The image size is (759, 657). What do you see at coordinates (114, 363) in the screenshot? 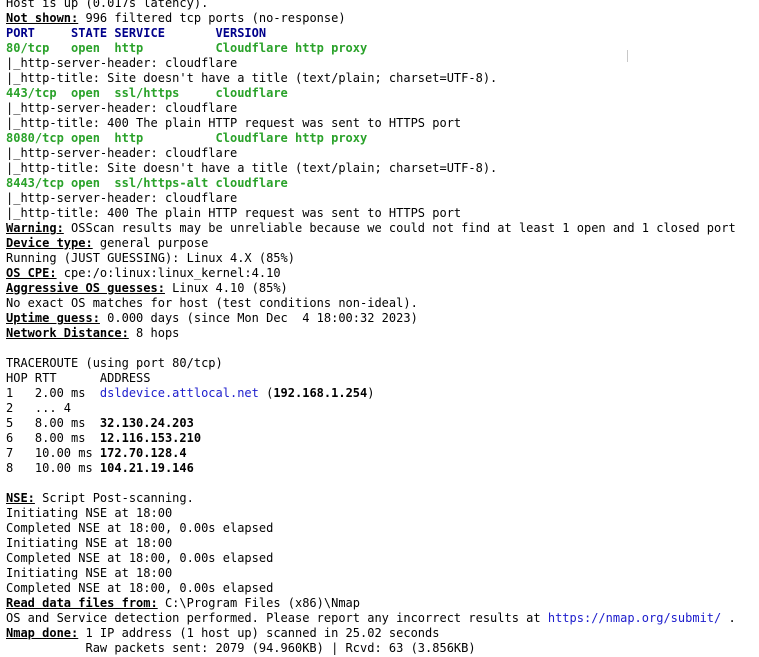
I see `traceroute-title: TRACEROUTE (using port 80/tcp)` at bounding box center [114, 363].